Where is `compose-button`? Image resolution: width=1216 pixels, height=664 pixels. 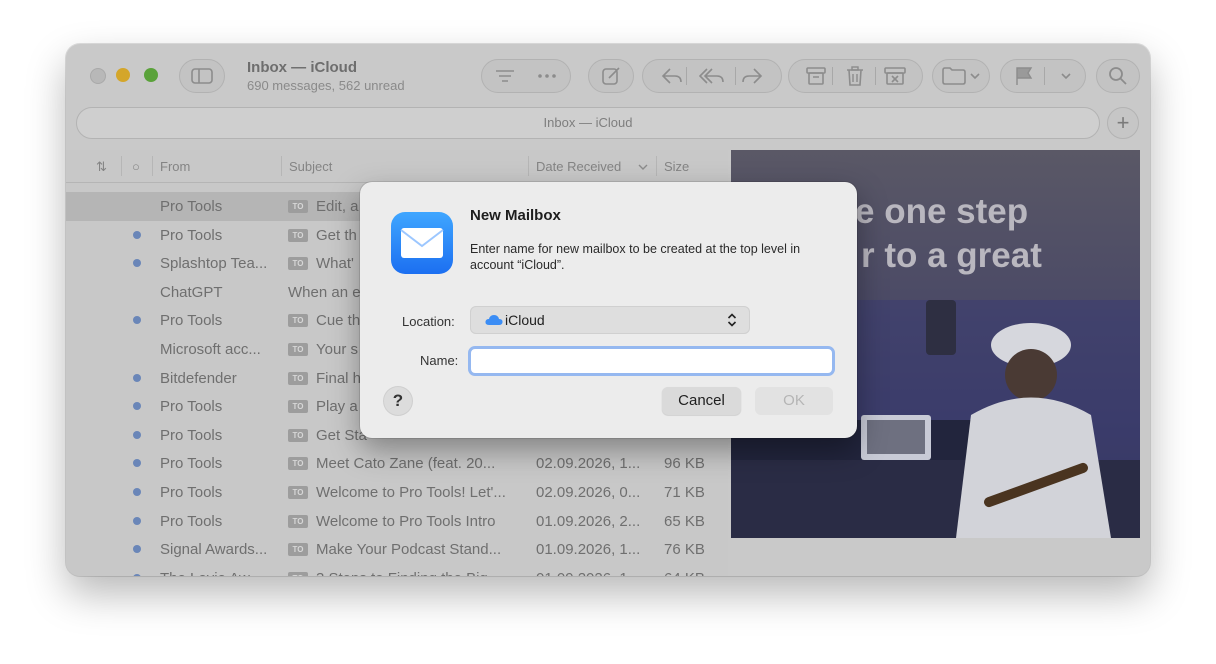 compose-button is located at coordinates (611, 76).